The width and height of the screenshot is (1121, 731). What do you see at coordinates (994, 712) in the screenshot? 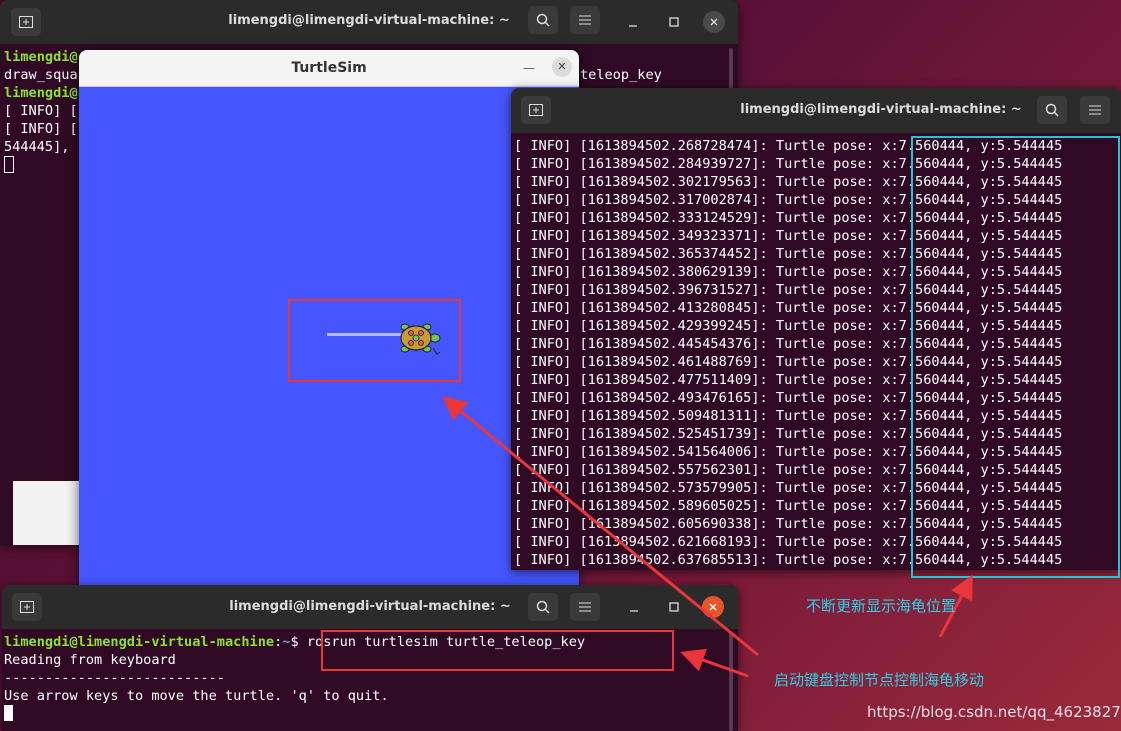
I see `watermark-text: https://blog.csdn.net/qq_46238275` at bounding box center [994, 712].